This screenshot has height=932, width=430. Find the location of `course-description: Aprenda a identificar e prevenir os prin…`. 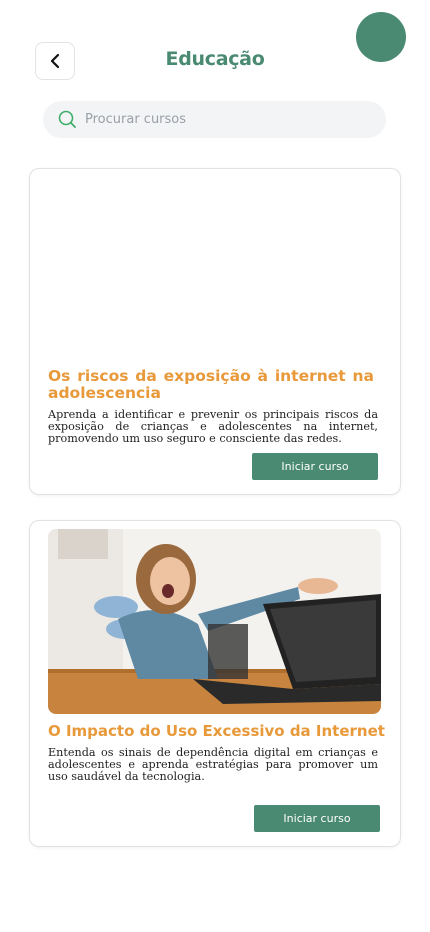

course-description: Aprenda a identificar e prevenir os prin… is located at coordinates (213, 426).